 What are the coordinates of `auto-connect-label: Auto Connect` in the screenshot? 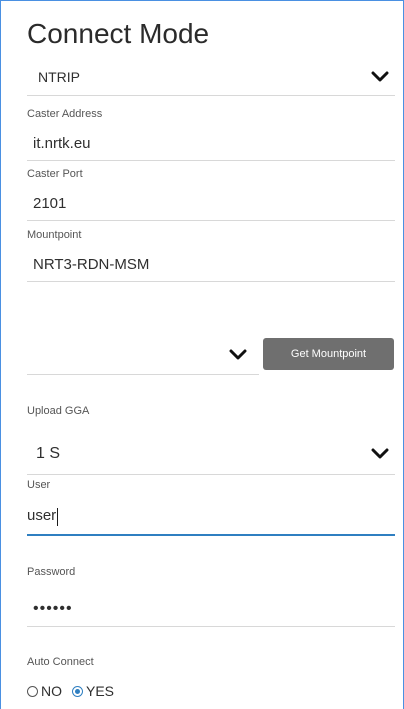 It's located at (60, 662).